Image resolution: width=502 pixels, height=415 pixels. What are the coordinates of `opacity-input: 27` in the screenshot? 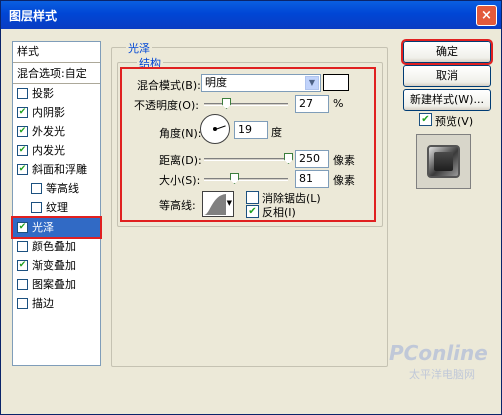 It's located at (312, 104).